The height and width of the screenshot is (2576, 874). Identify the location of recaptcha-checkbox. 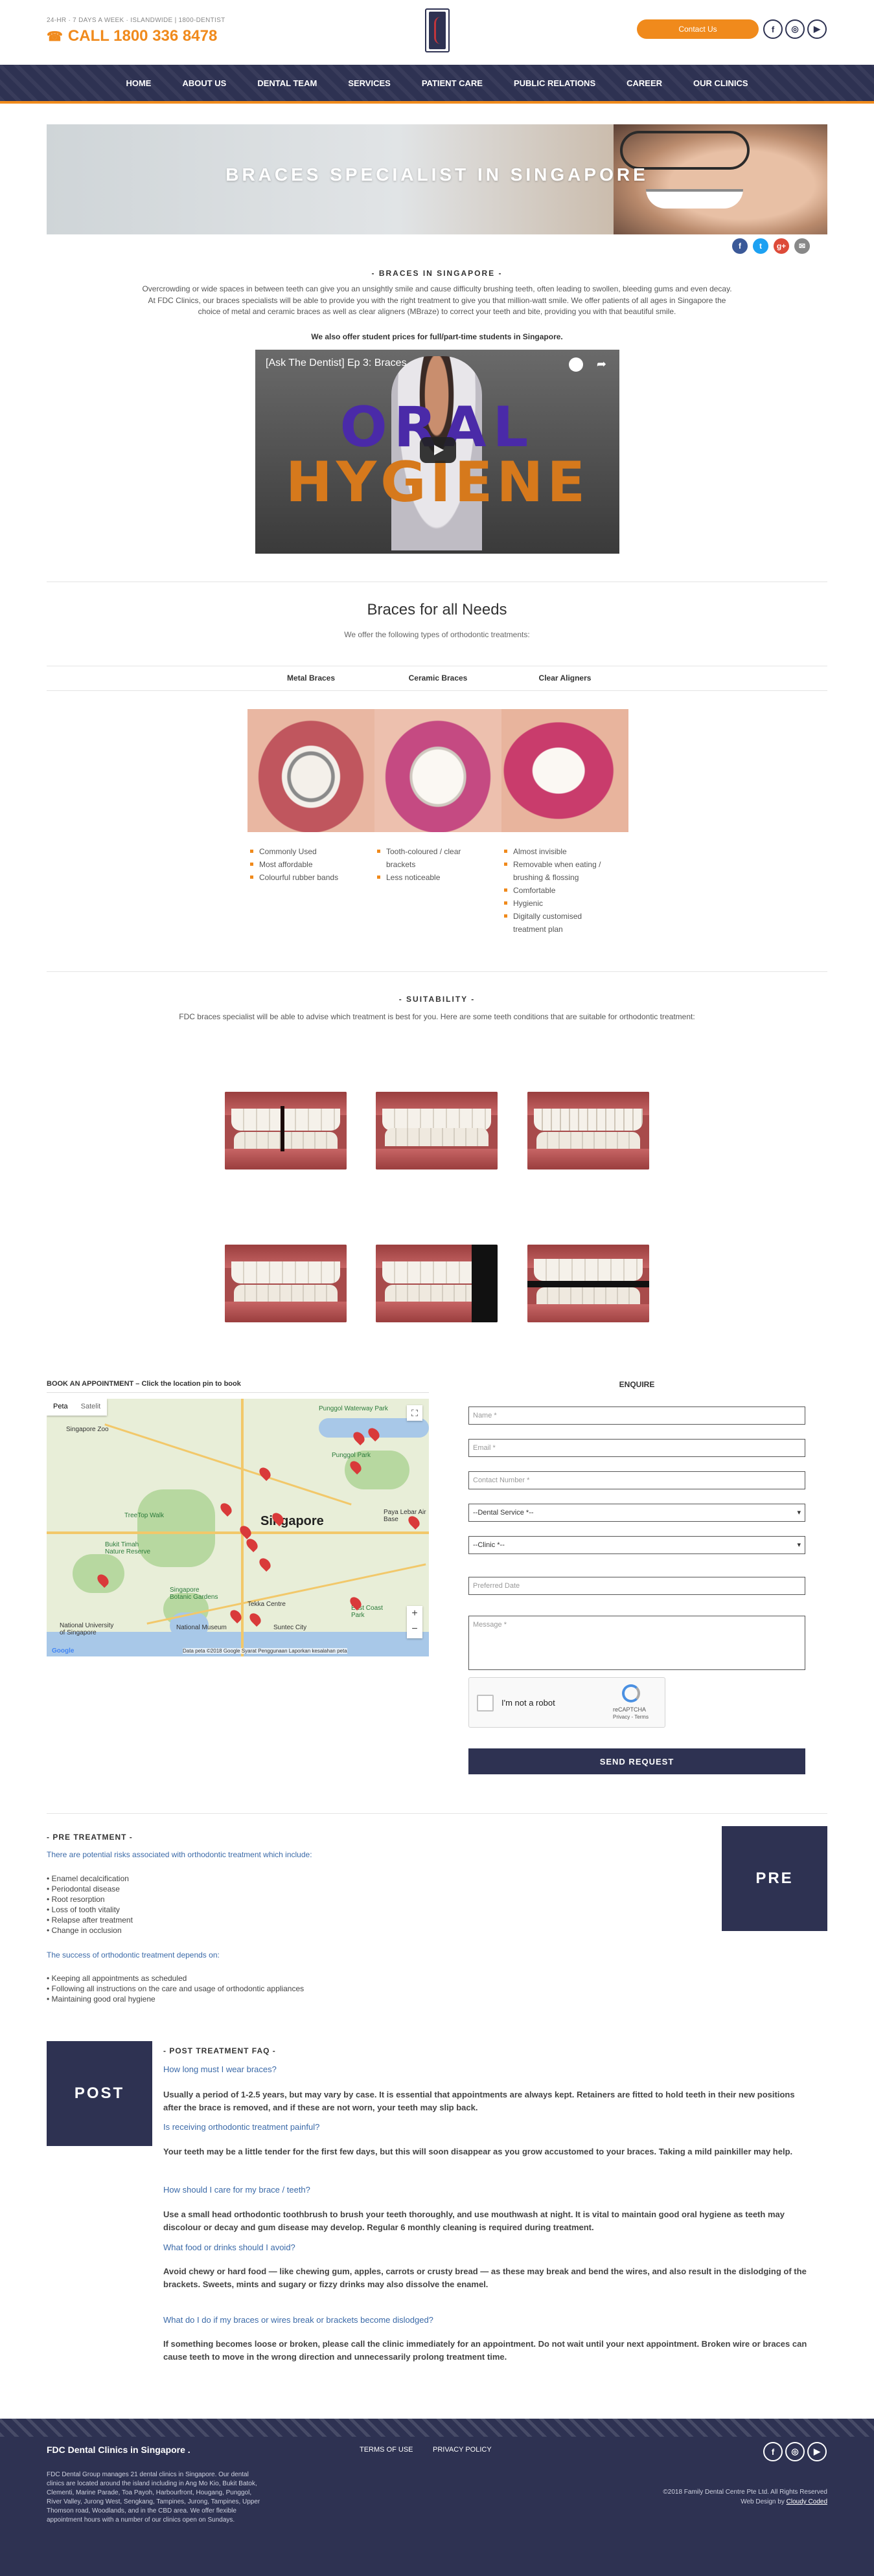
(485, 1703).